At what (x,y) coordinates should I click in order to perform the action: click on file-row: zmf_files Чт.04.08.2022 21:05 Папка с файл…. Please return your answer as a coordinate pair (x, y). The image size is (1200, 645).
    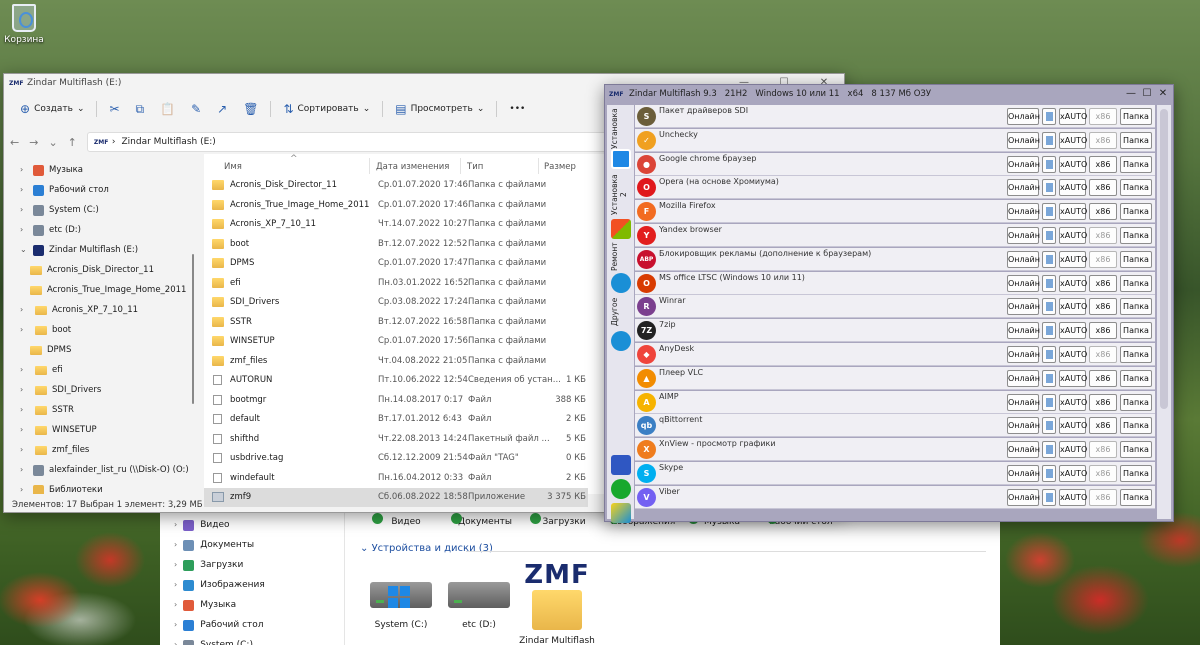
    Looking at the image, I should click on (396, 361).